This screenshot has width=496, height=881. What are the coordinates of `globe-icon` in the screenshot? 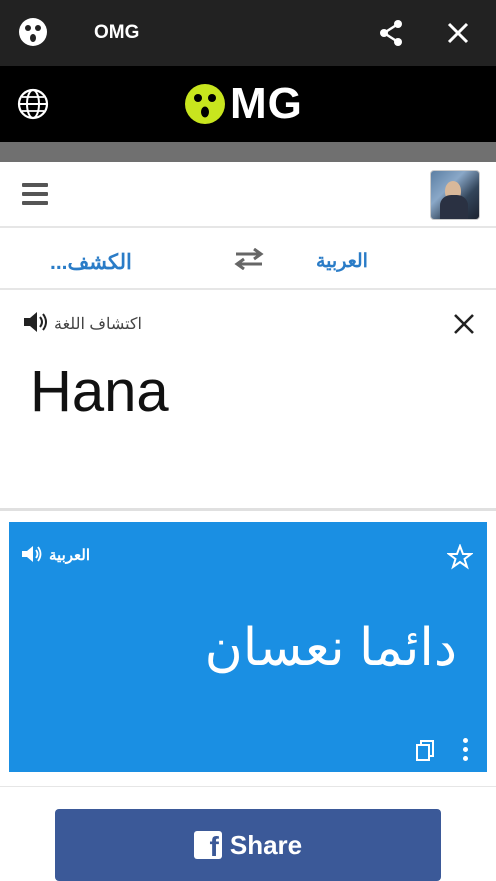 It's located at (33, 104).